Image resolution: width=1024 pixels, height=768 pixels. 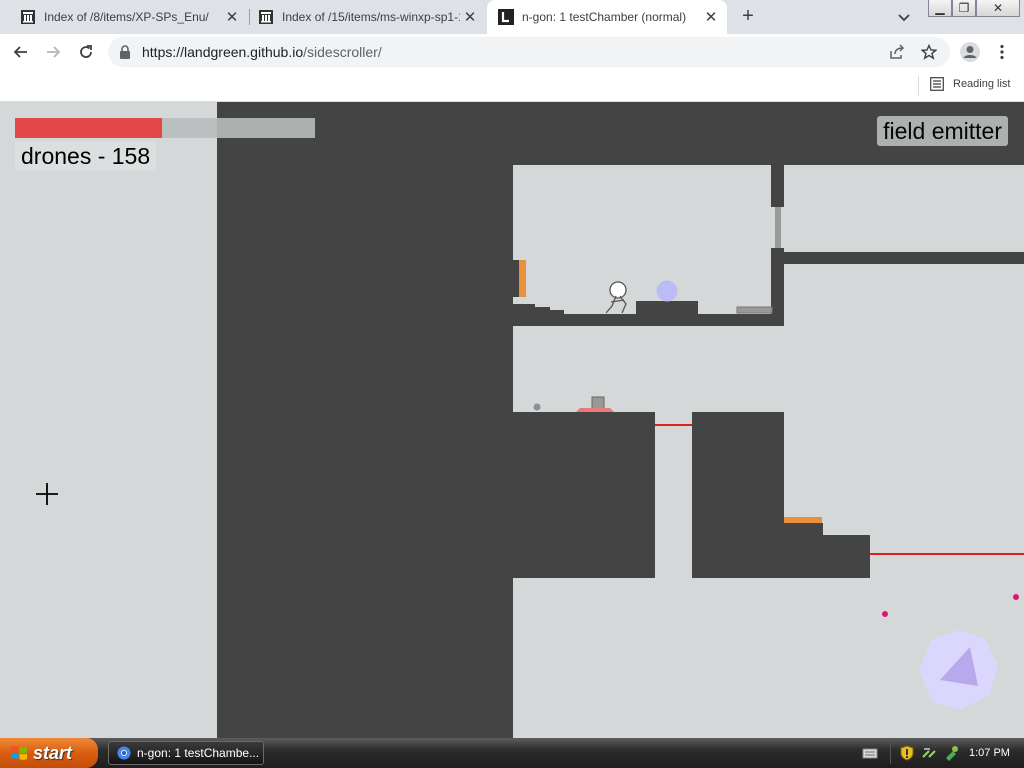 What do you see at coordinates (506, 17) in the screenshot?
I see `ngon-icon` at bounding box center [506, 17].